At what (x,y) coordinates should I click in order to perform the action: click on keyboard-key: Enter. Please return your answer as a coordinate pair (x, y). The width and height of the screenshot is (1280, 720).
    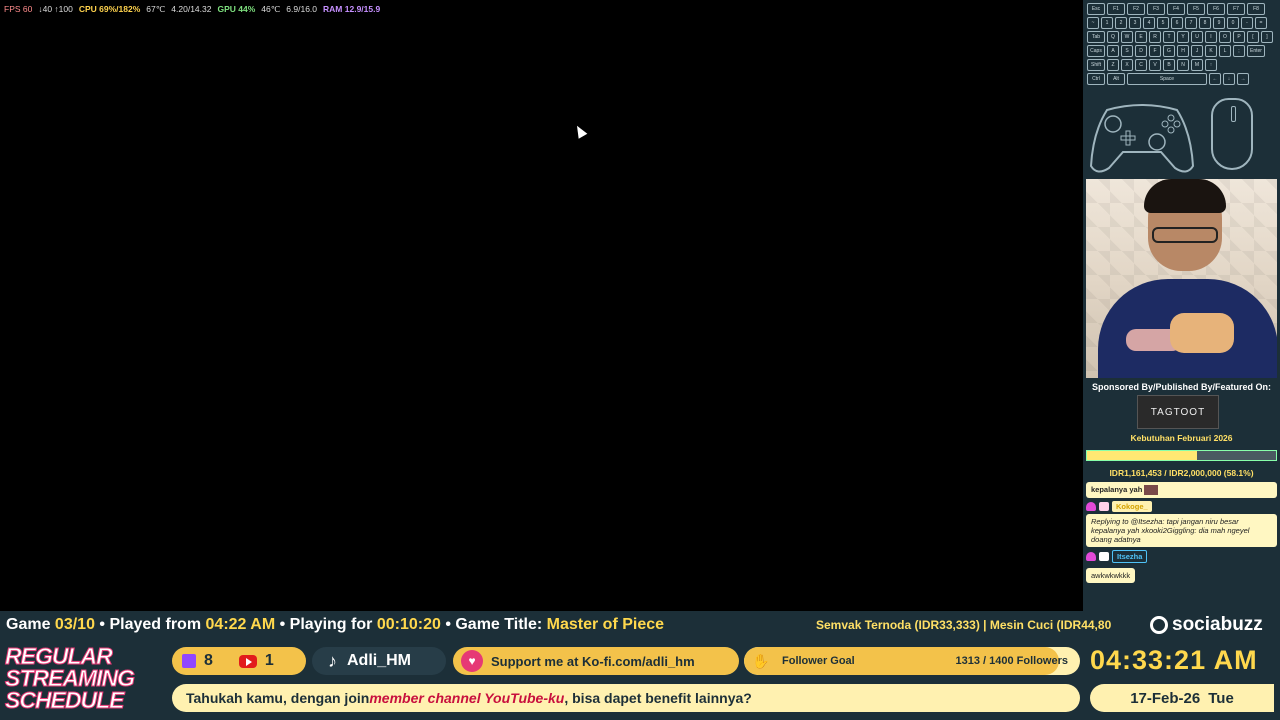
    Looking at the image, I should click on (1256, 51).